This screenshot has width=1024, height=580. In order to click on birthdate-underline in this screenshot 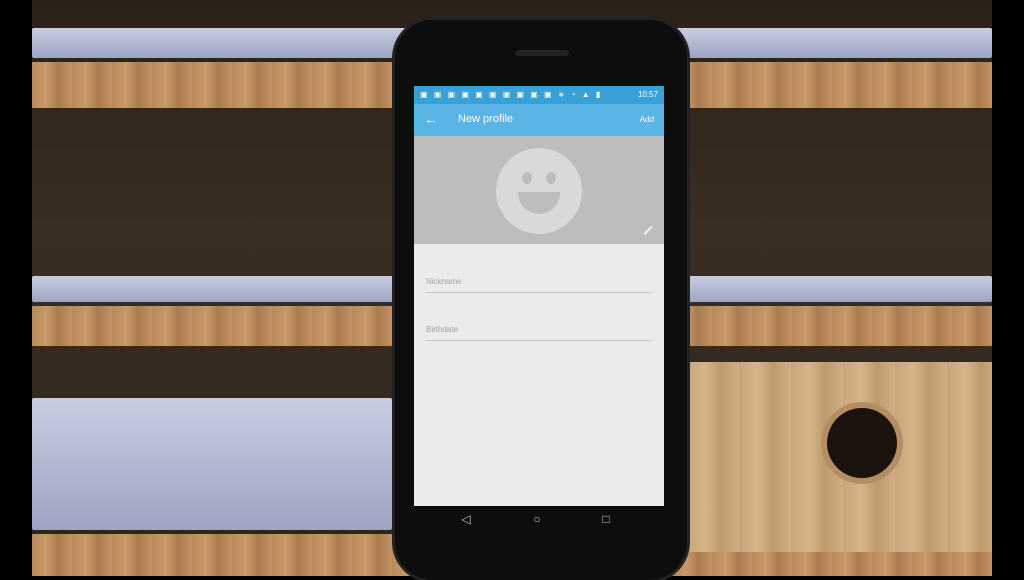, I will do `click(539, 340)`.